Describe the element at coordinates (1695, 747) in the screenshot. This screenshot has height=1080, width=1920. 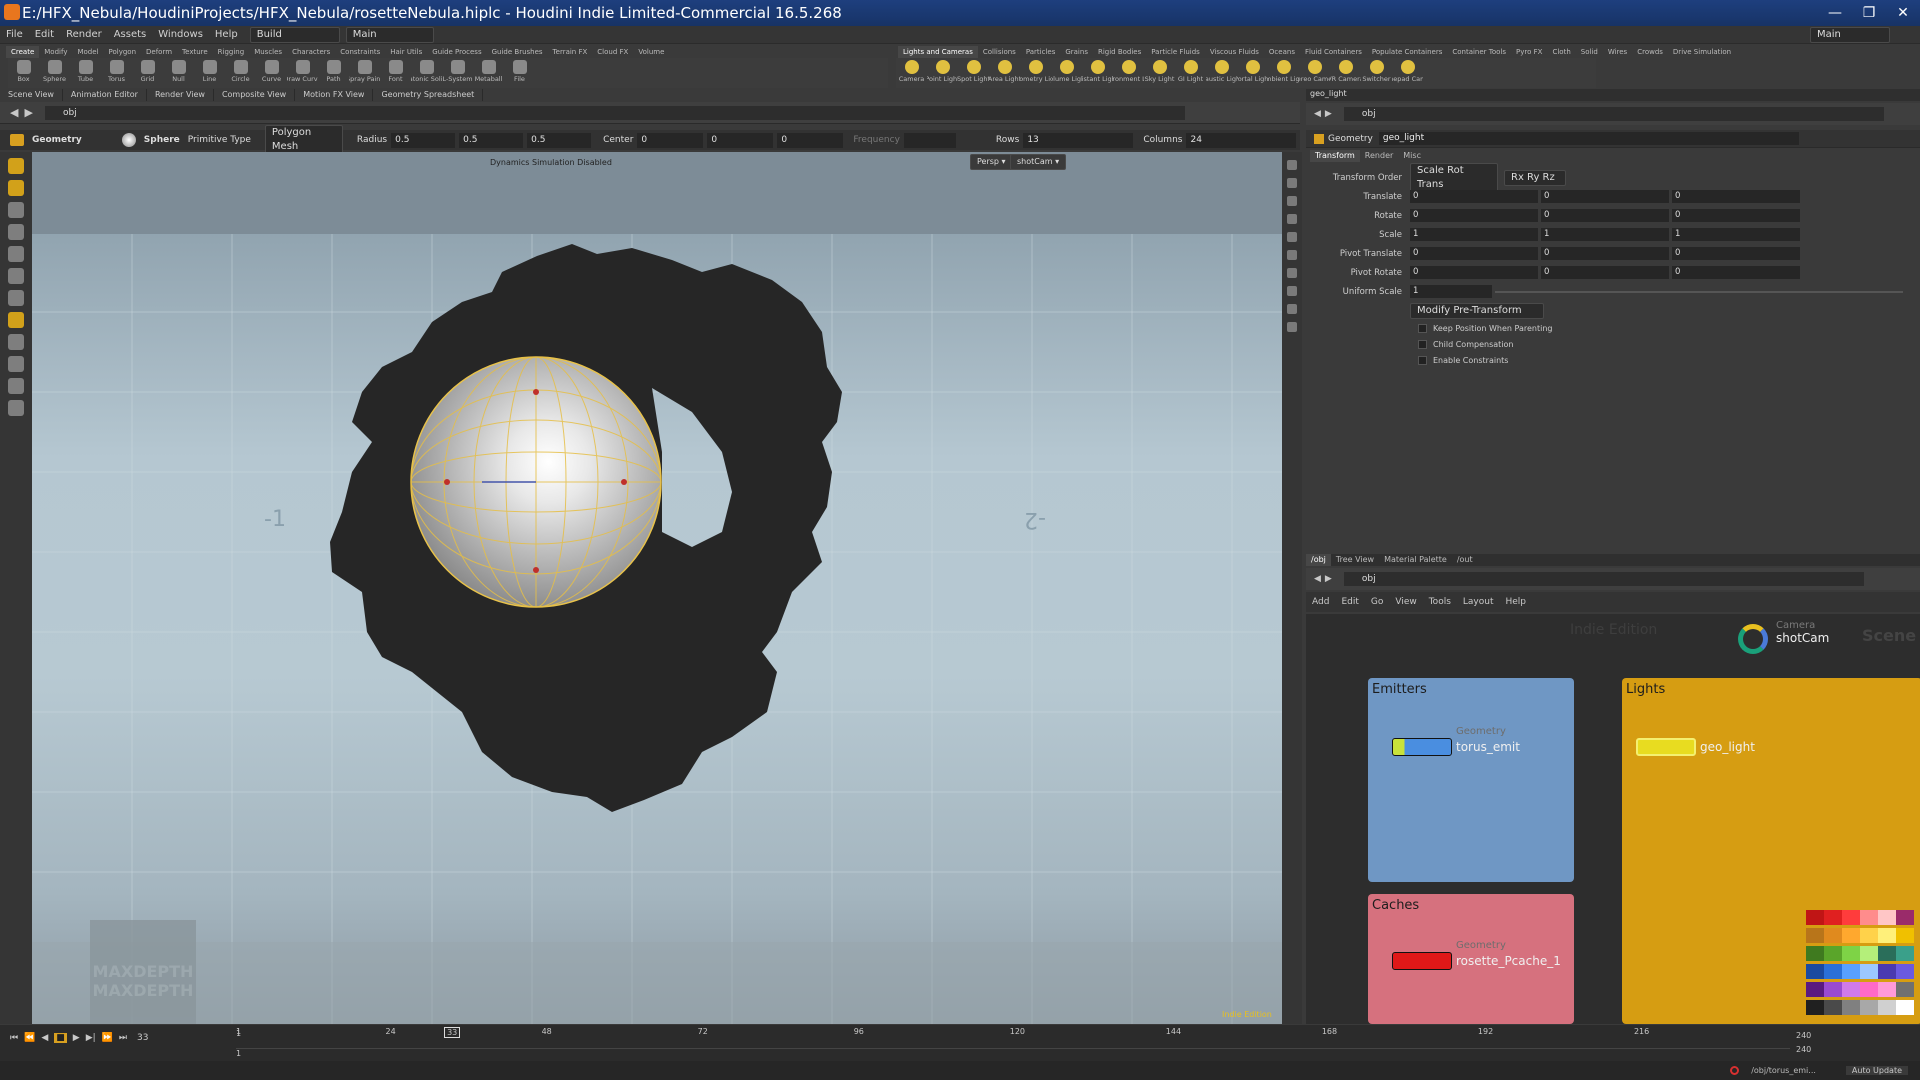
I see `node-geo-light: geo_light` at that location.